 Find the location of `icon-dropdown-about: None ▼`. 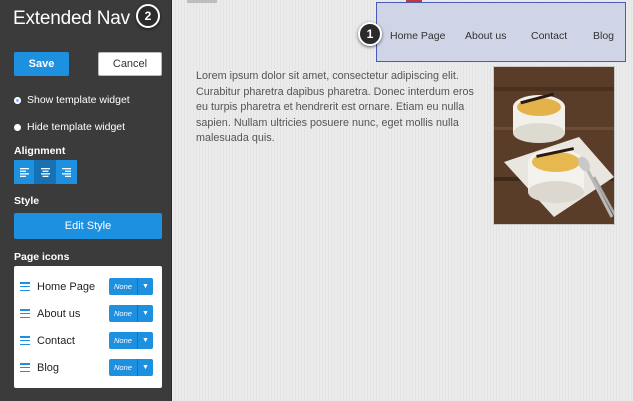

icon-dropdown-about: None ▼ is located at coordinates (131, 313).